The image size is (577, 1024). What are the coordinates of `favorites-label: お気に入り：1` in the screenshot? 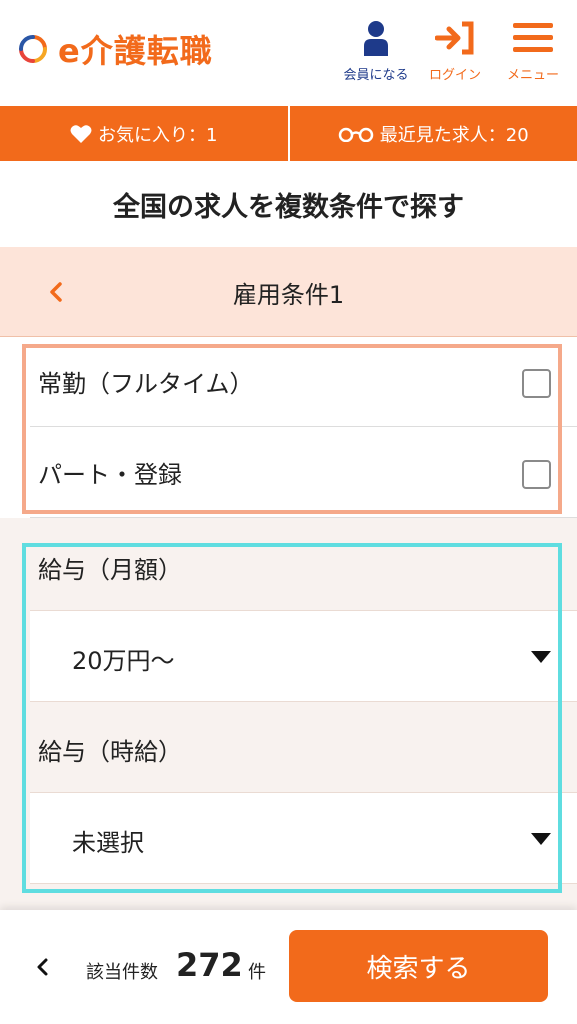 It's located at (158, 135).